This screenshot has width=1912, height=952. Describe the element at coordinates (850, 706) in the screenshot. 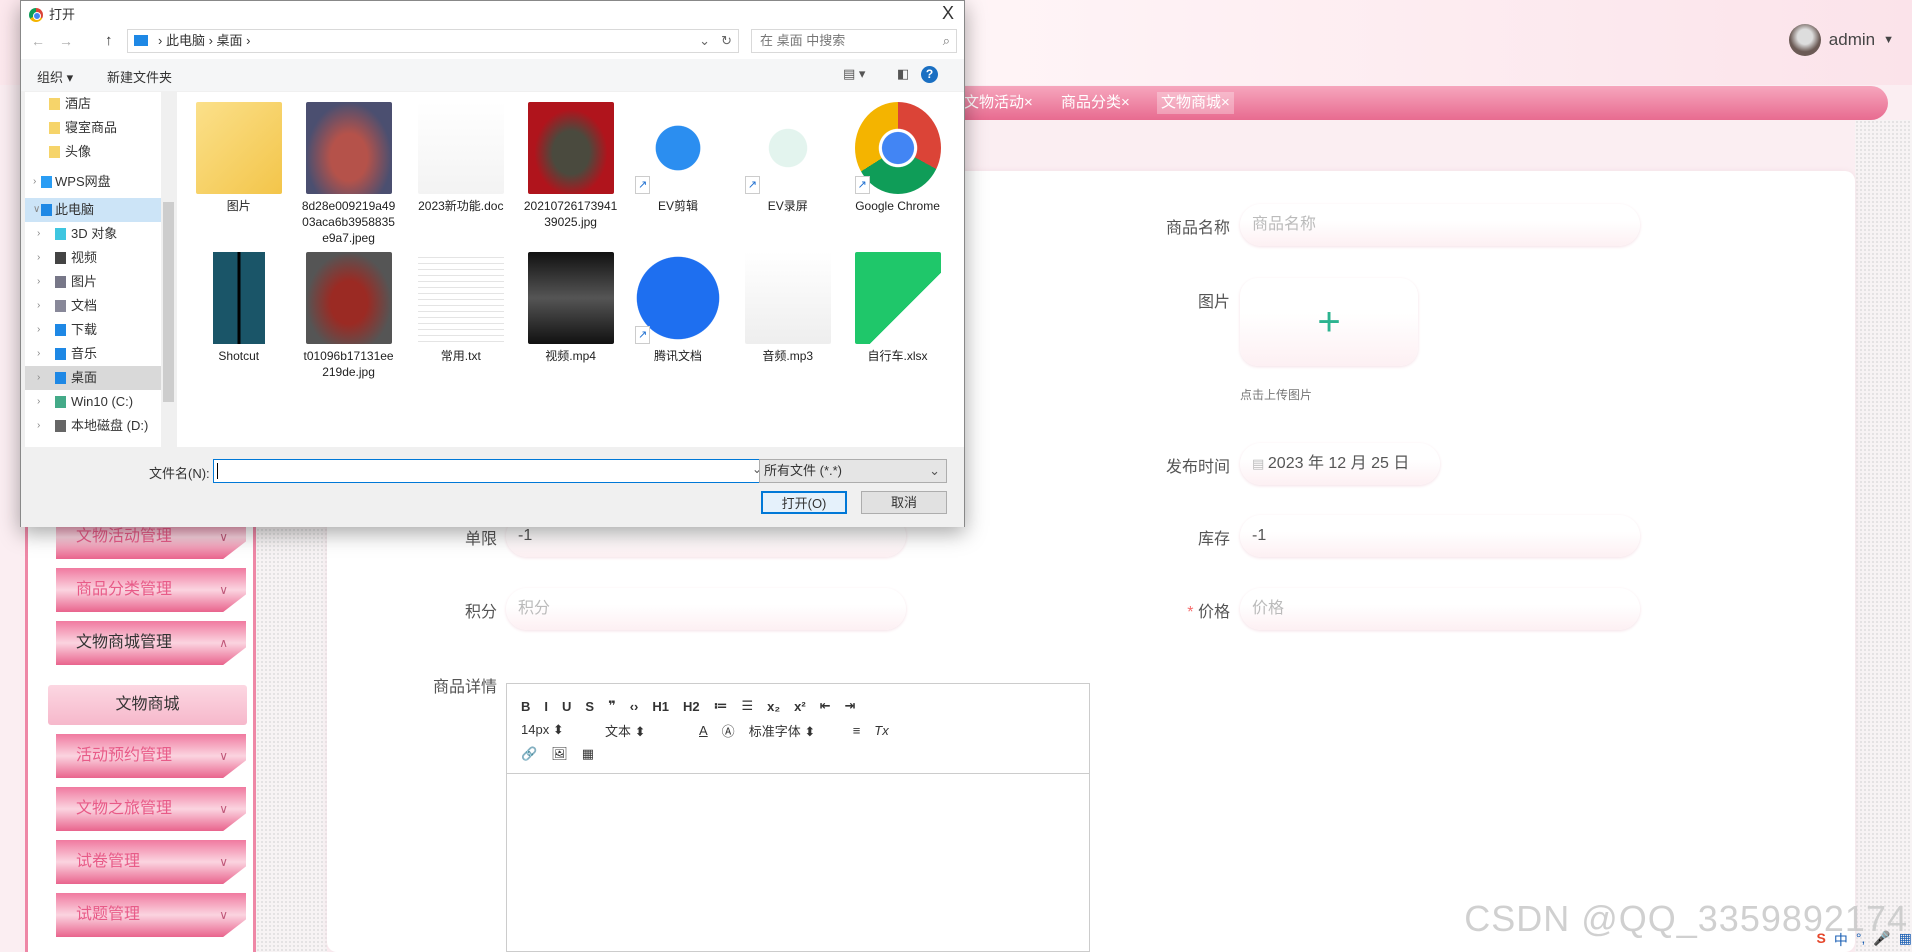

I see `indent-icon: ⇥` at that location.